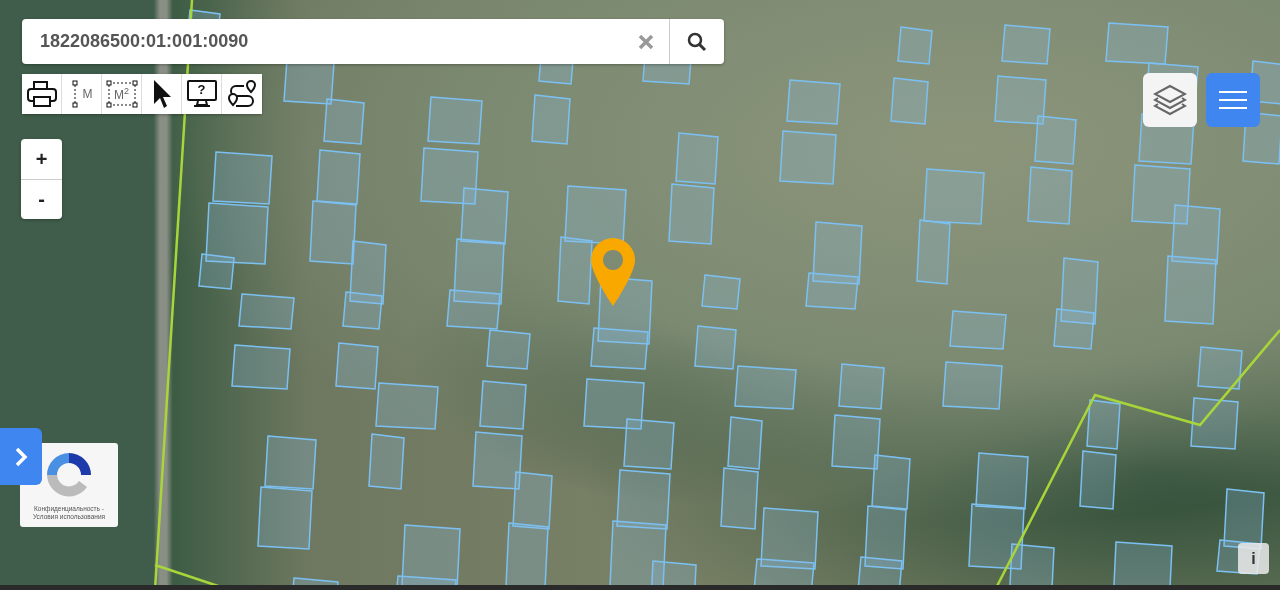 Image resolution: width=1280 pixels, height=590 pixels. I want to click on route-icon, so click(242, 94).